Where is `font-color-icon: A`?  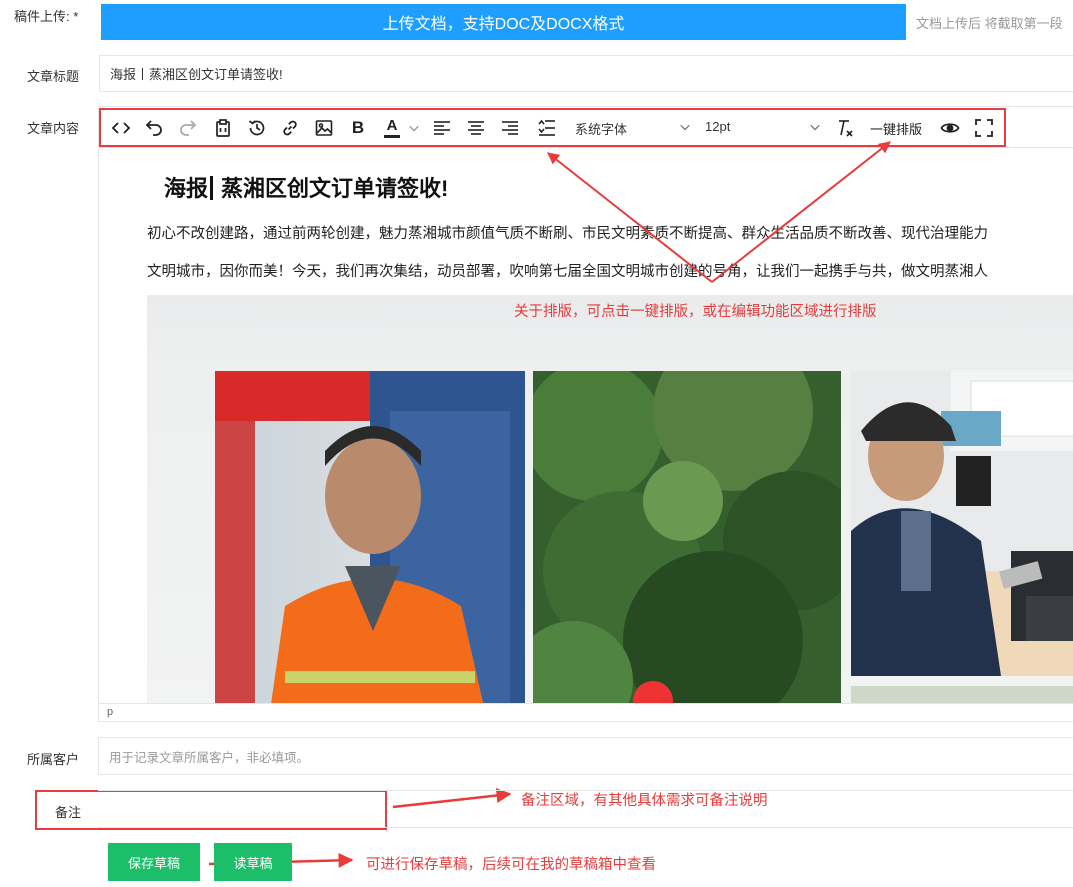
font-color-icon: A is located at coordinates (392, 128).